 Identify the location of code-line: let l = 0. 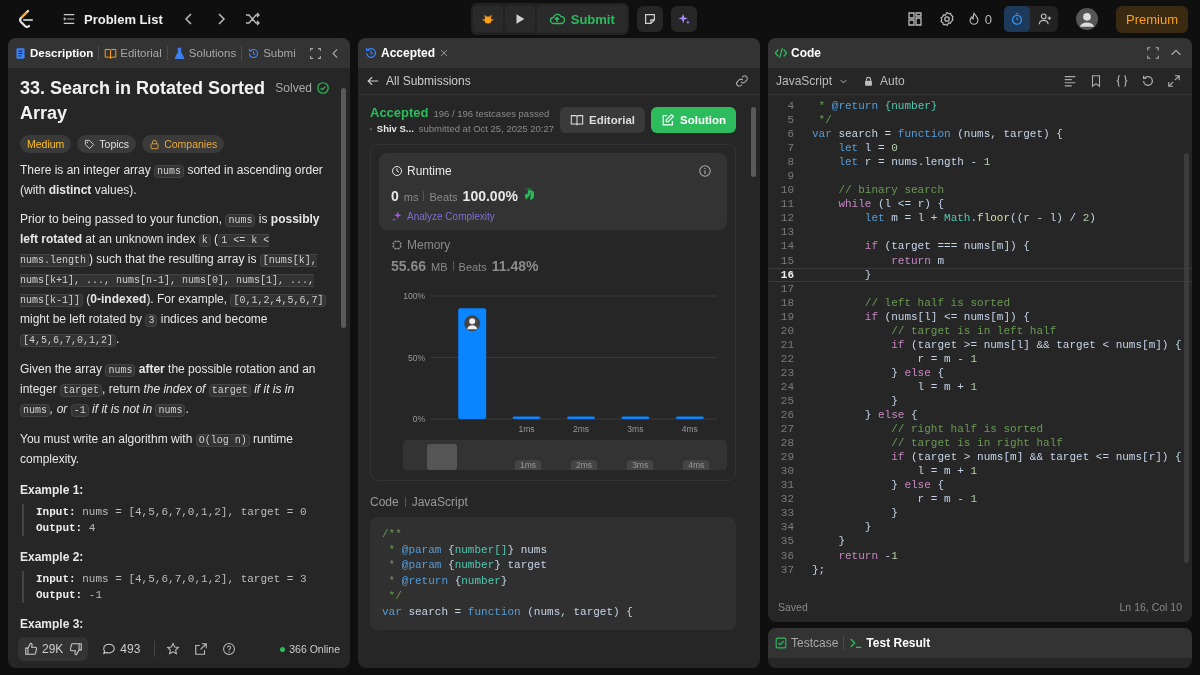
(867, 148).